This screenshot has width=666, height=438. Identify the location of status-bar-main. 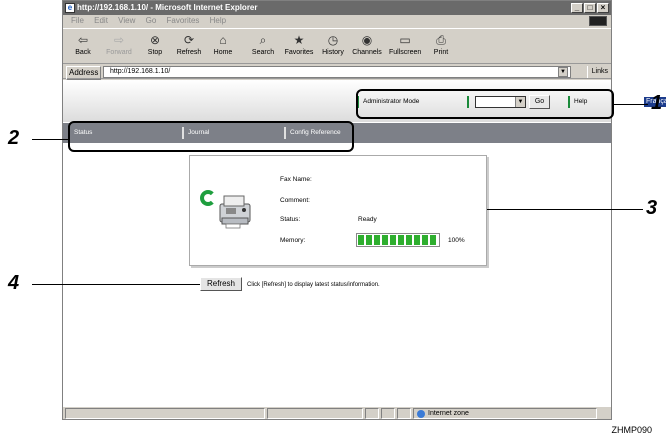
(165, 413).